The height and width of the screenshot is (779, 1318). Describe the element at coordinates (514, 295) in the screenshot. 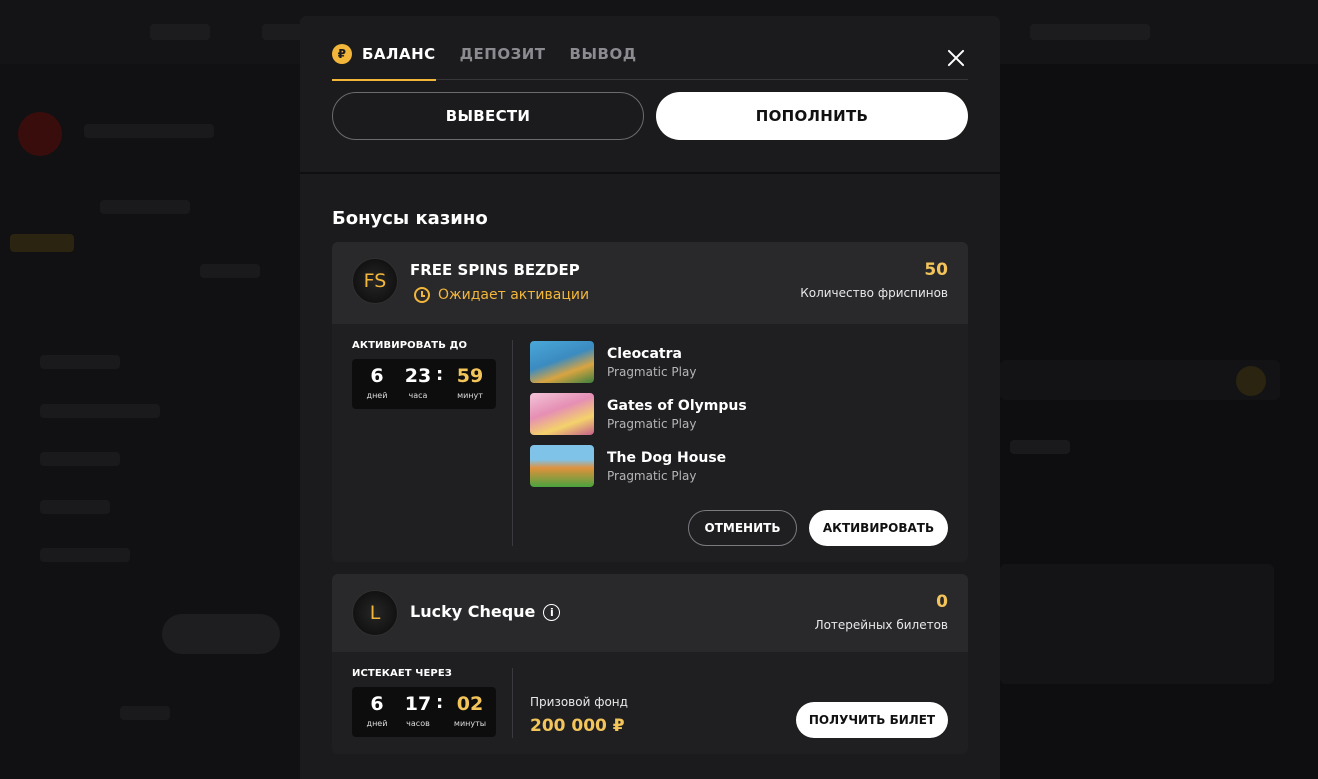

I see `bonus-status-text: Ожидает активации` at that location.